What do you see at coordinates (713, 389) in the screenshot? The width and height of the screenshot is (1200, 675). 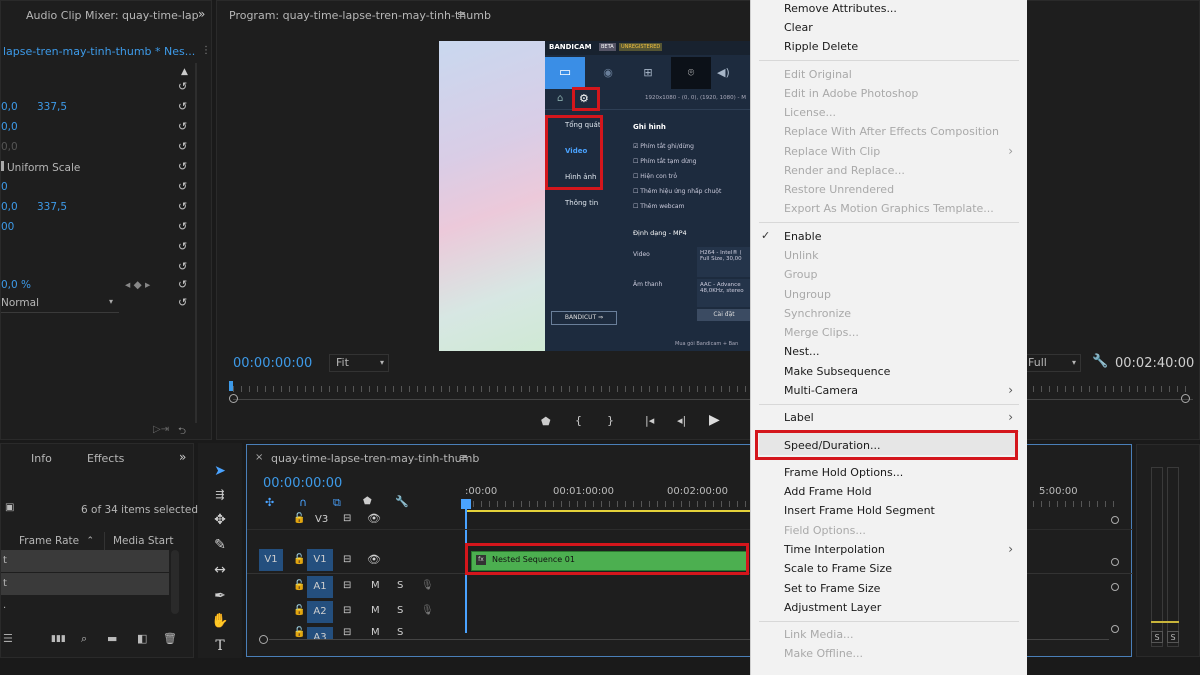 I see `time-ruler` at bounding box center [713, 389].